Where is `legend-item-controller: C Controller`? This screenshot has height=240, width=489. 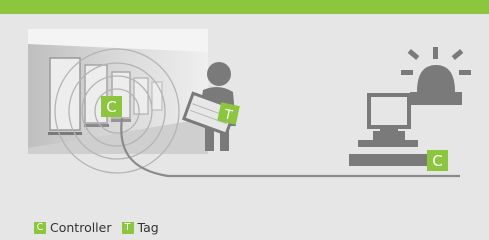
legend-item-controller: C Controller is located at coordinates (73, 228).